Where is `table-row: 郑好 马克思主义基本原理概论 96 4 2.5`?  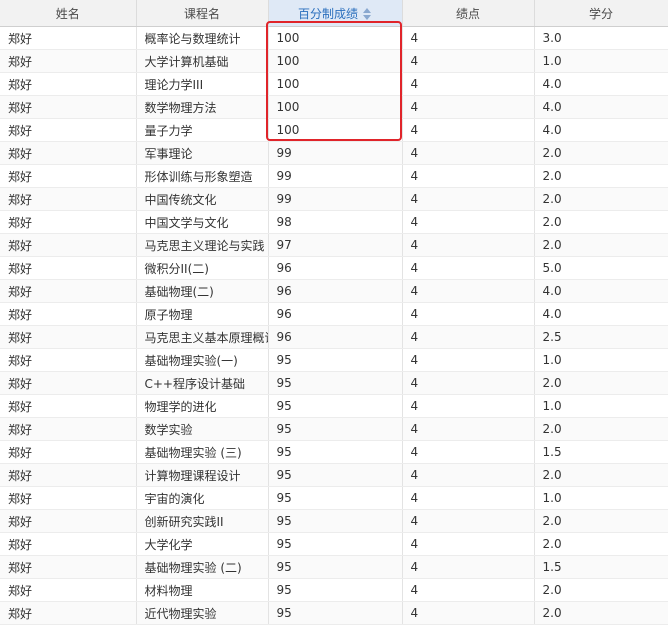 table-row: 郑好 马克思主义基本原理概论 96 4 2.5 is located at coordinates (334, 337).